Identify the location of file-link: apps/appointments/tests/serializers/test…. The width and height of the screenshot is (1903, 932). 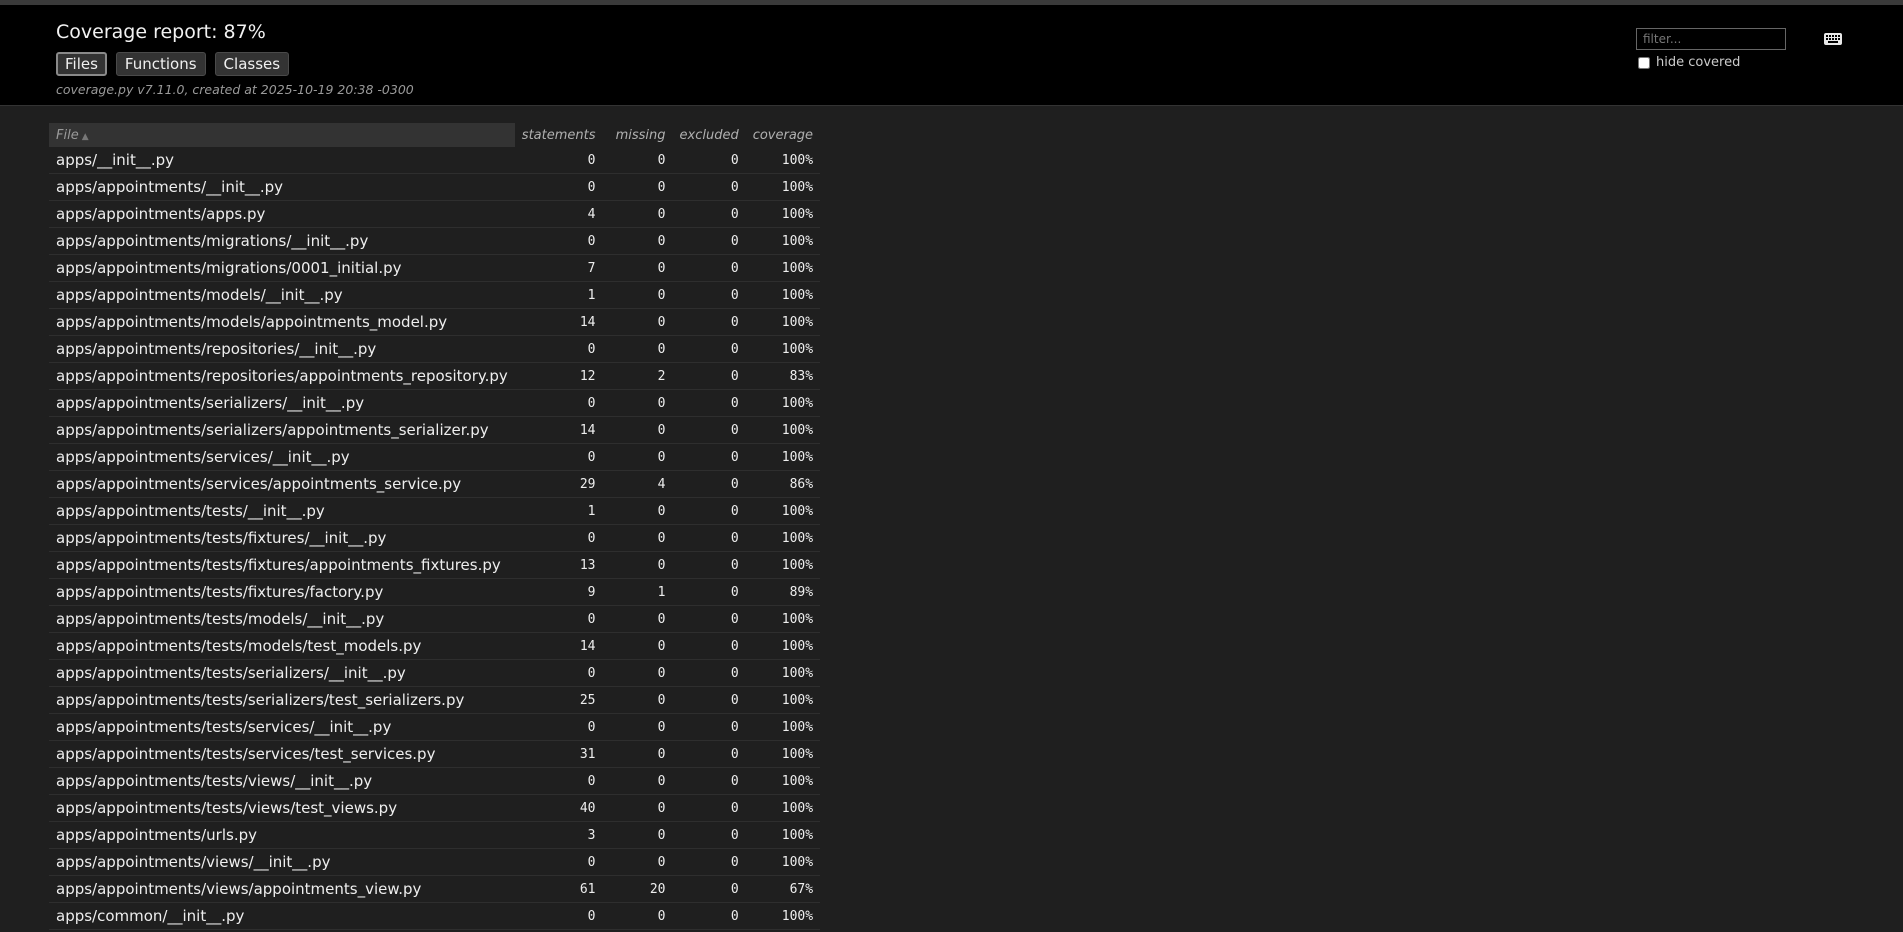
(282, 700).